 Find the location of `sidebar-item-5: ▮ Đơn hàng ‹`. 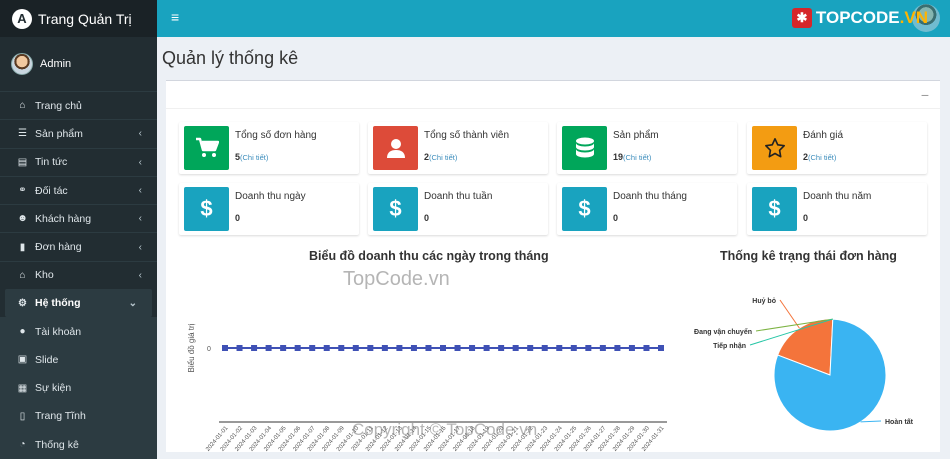

sidebar-item-5: ▮ Đơn hàng ‹ is located at coordinates (78, 246).